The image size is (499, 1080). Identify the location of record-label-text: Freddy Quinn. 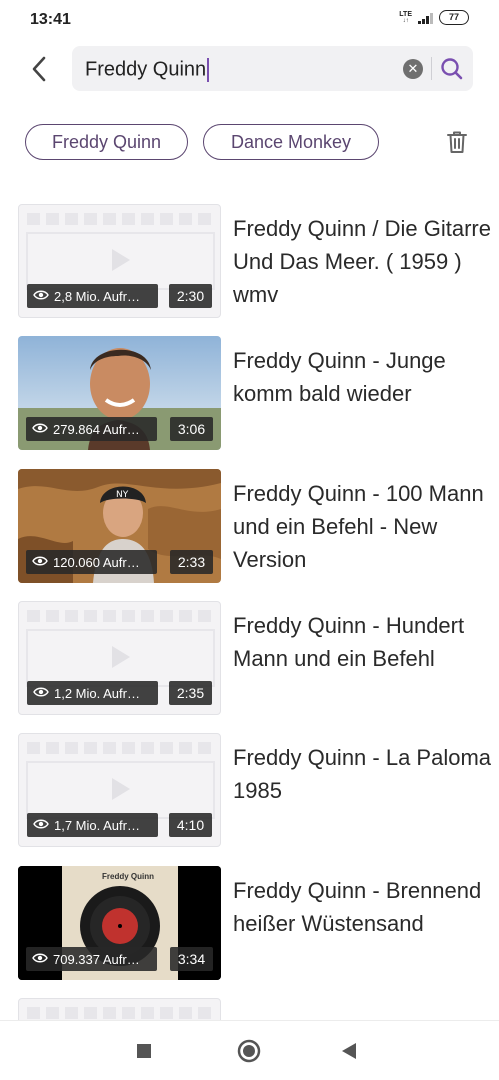
(128, 876).